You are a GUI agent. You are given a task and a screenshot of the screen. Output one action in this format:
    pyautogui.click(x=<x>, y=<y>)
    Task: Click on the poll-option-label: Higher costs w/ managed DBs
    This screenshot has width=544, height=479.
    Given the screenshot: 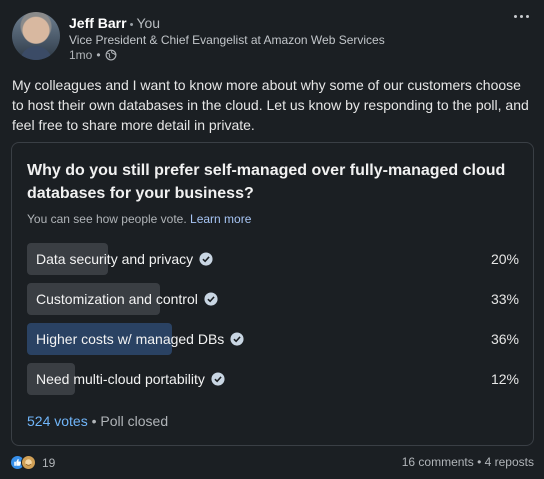 What is the action you would take?
    pyautogui.click(x=130, y=339)
    